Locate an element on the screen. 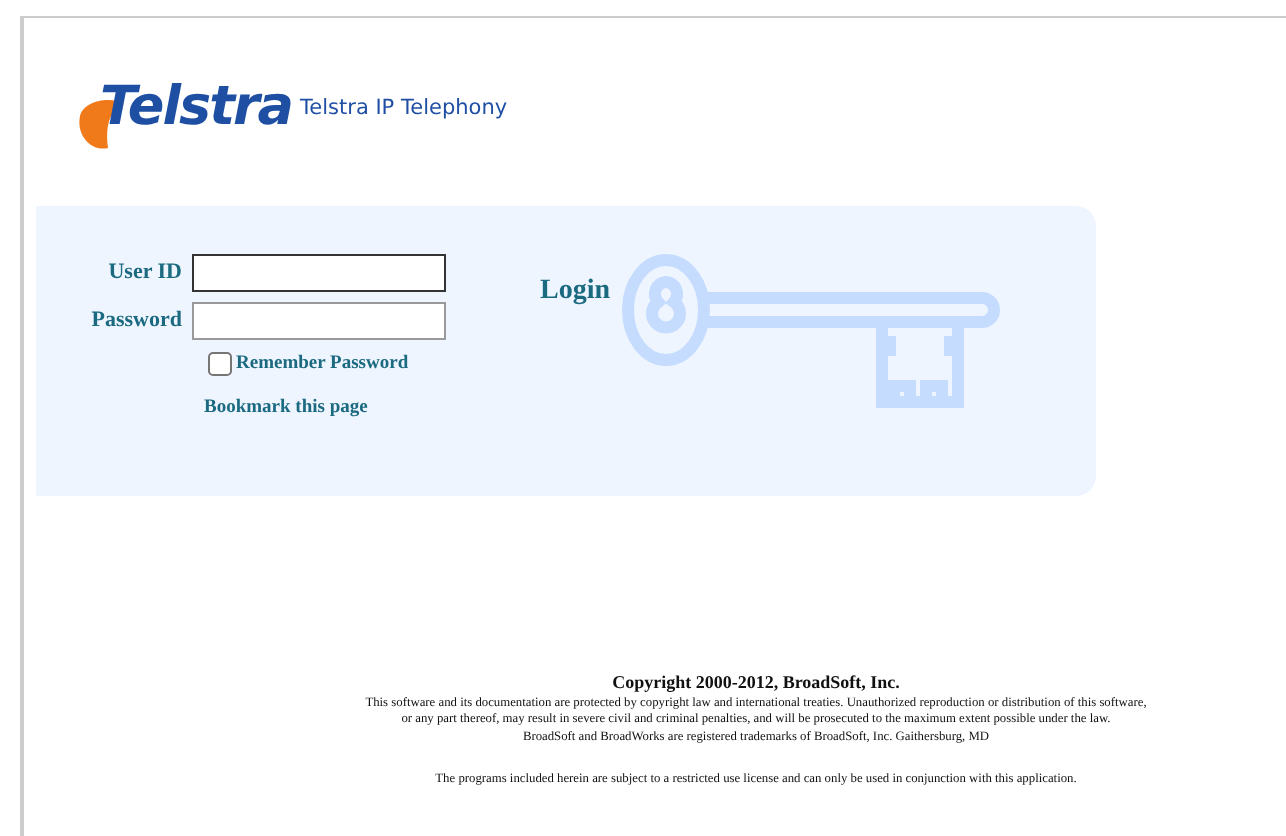 This screenshot has height=836, width=1286. telstra-logo: Telstra is located at coordinates (188, 114).